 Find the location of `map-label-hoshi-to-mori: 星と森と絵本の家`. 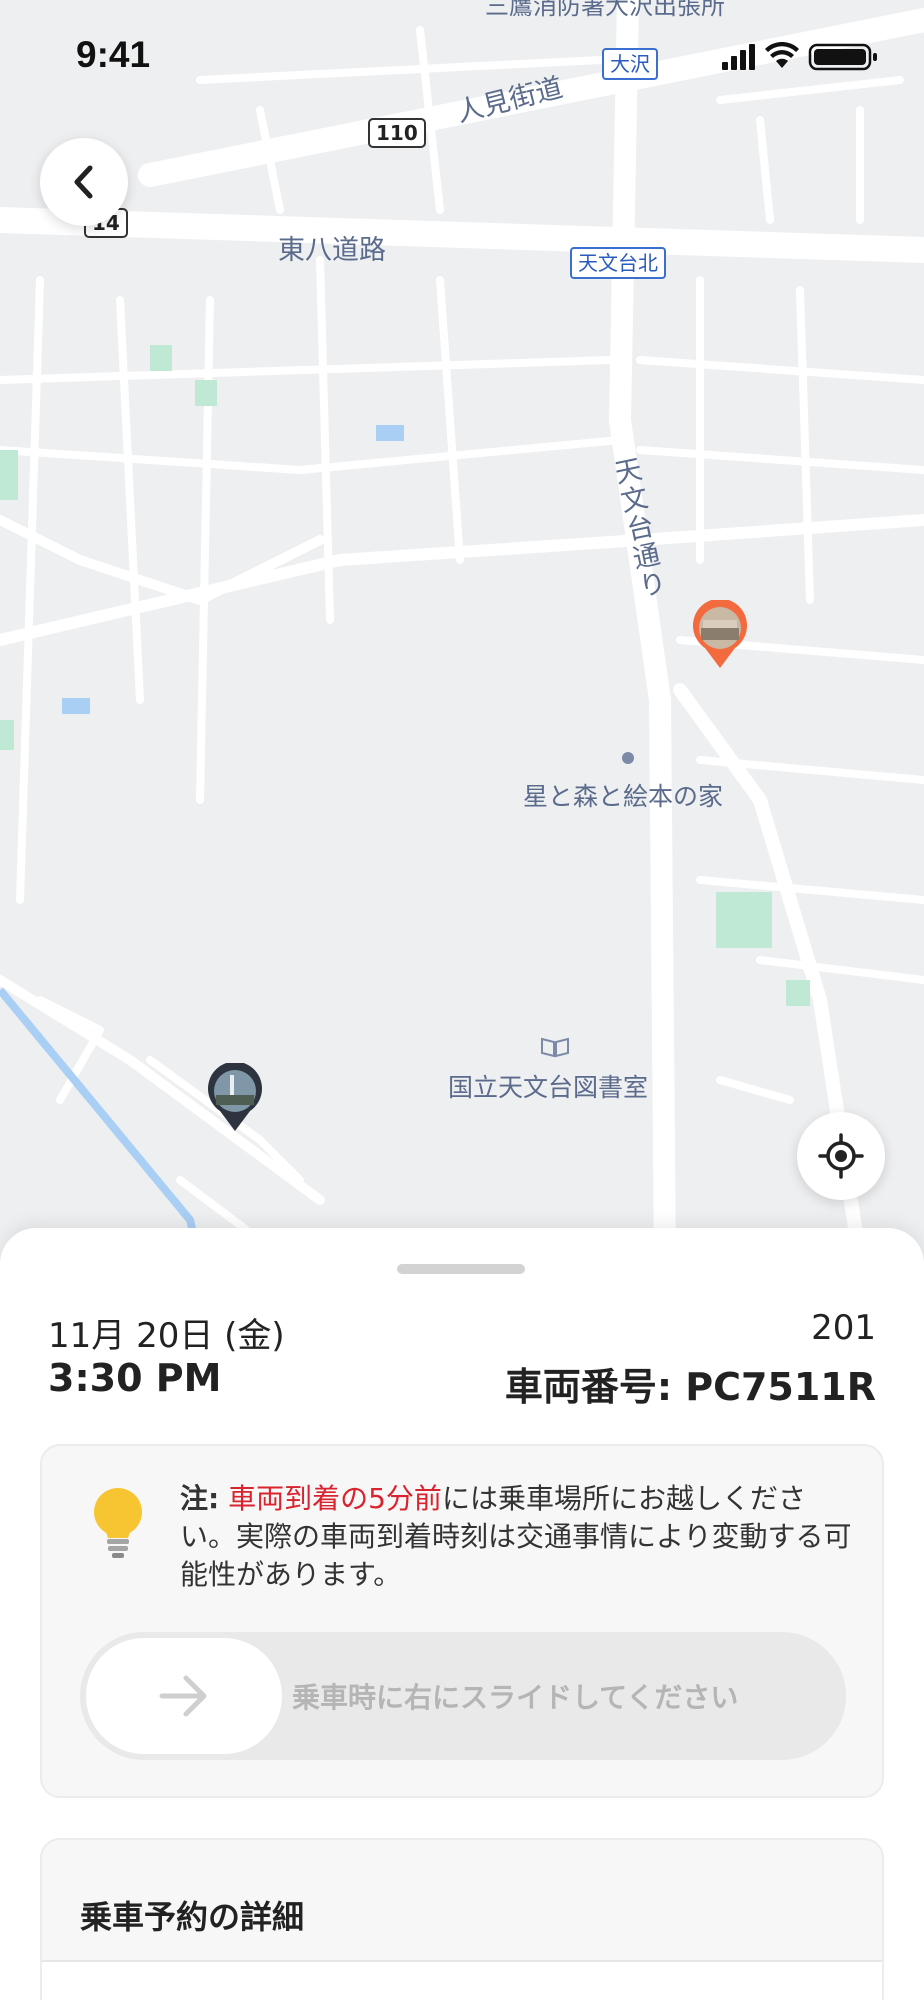

map-label-hoshi-to-mori: 星と森と絵本の家 is located at coordinates (623, 796).